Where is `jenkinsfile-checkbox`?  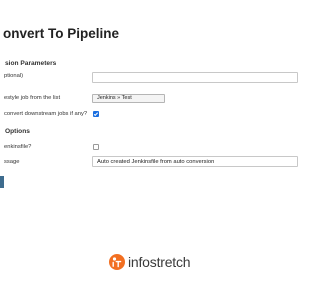
jenkinsfile-checkbox is located at coordinates (96, 147).